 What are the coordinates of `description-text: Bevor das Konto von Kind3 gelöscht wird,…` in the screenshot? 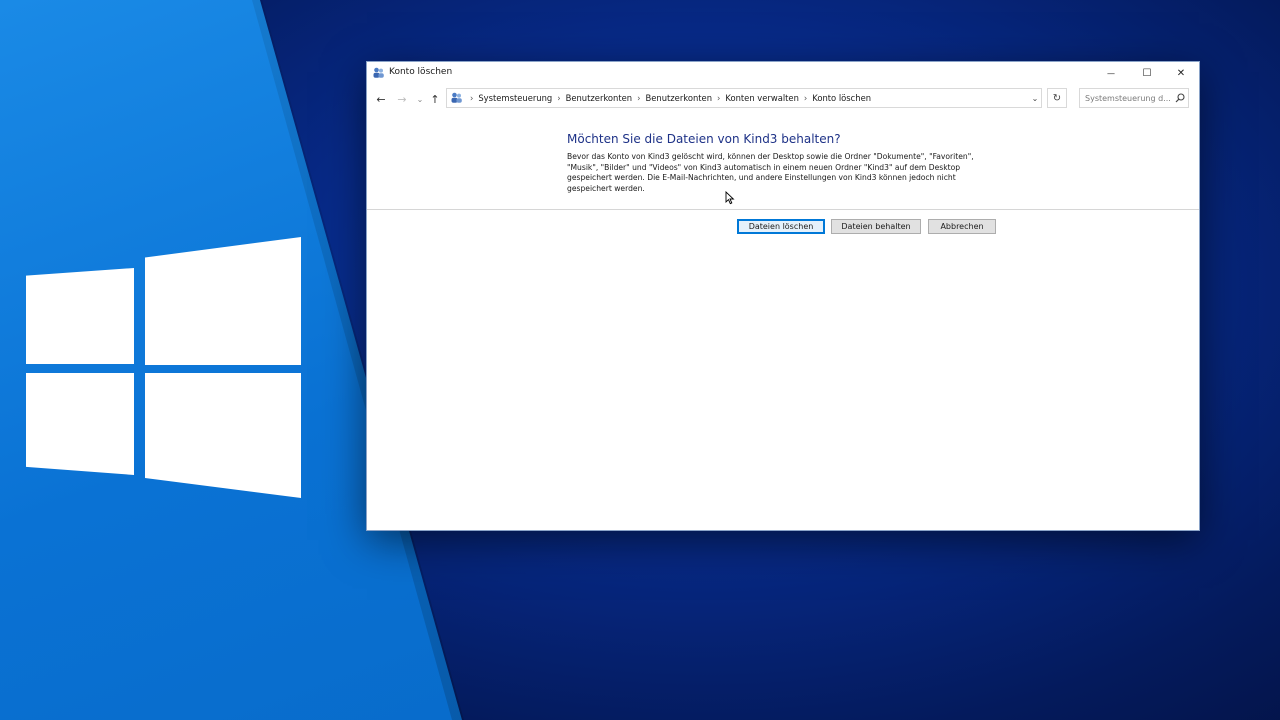 It's located at (770, 173).